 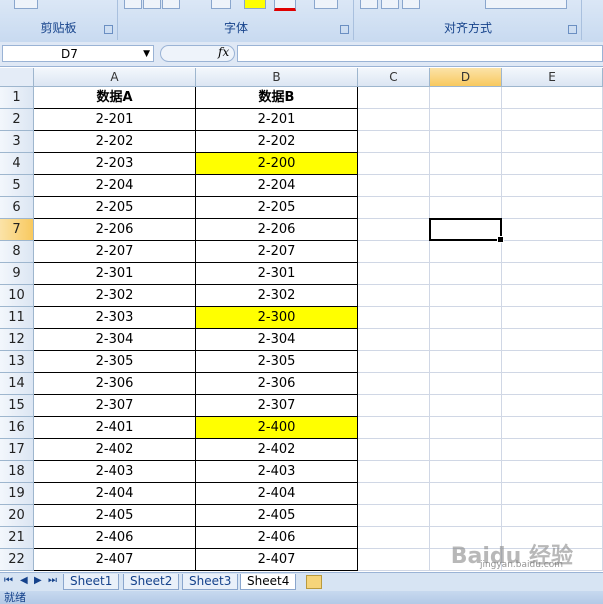 What do you see at coordinates (314, 582) in the screenshot?
I see `insert-sheet-icon` at bounding box center [314, 582].